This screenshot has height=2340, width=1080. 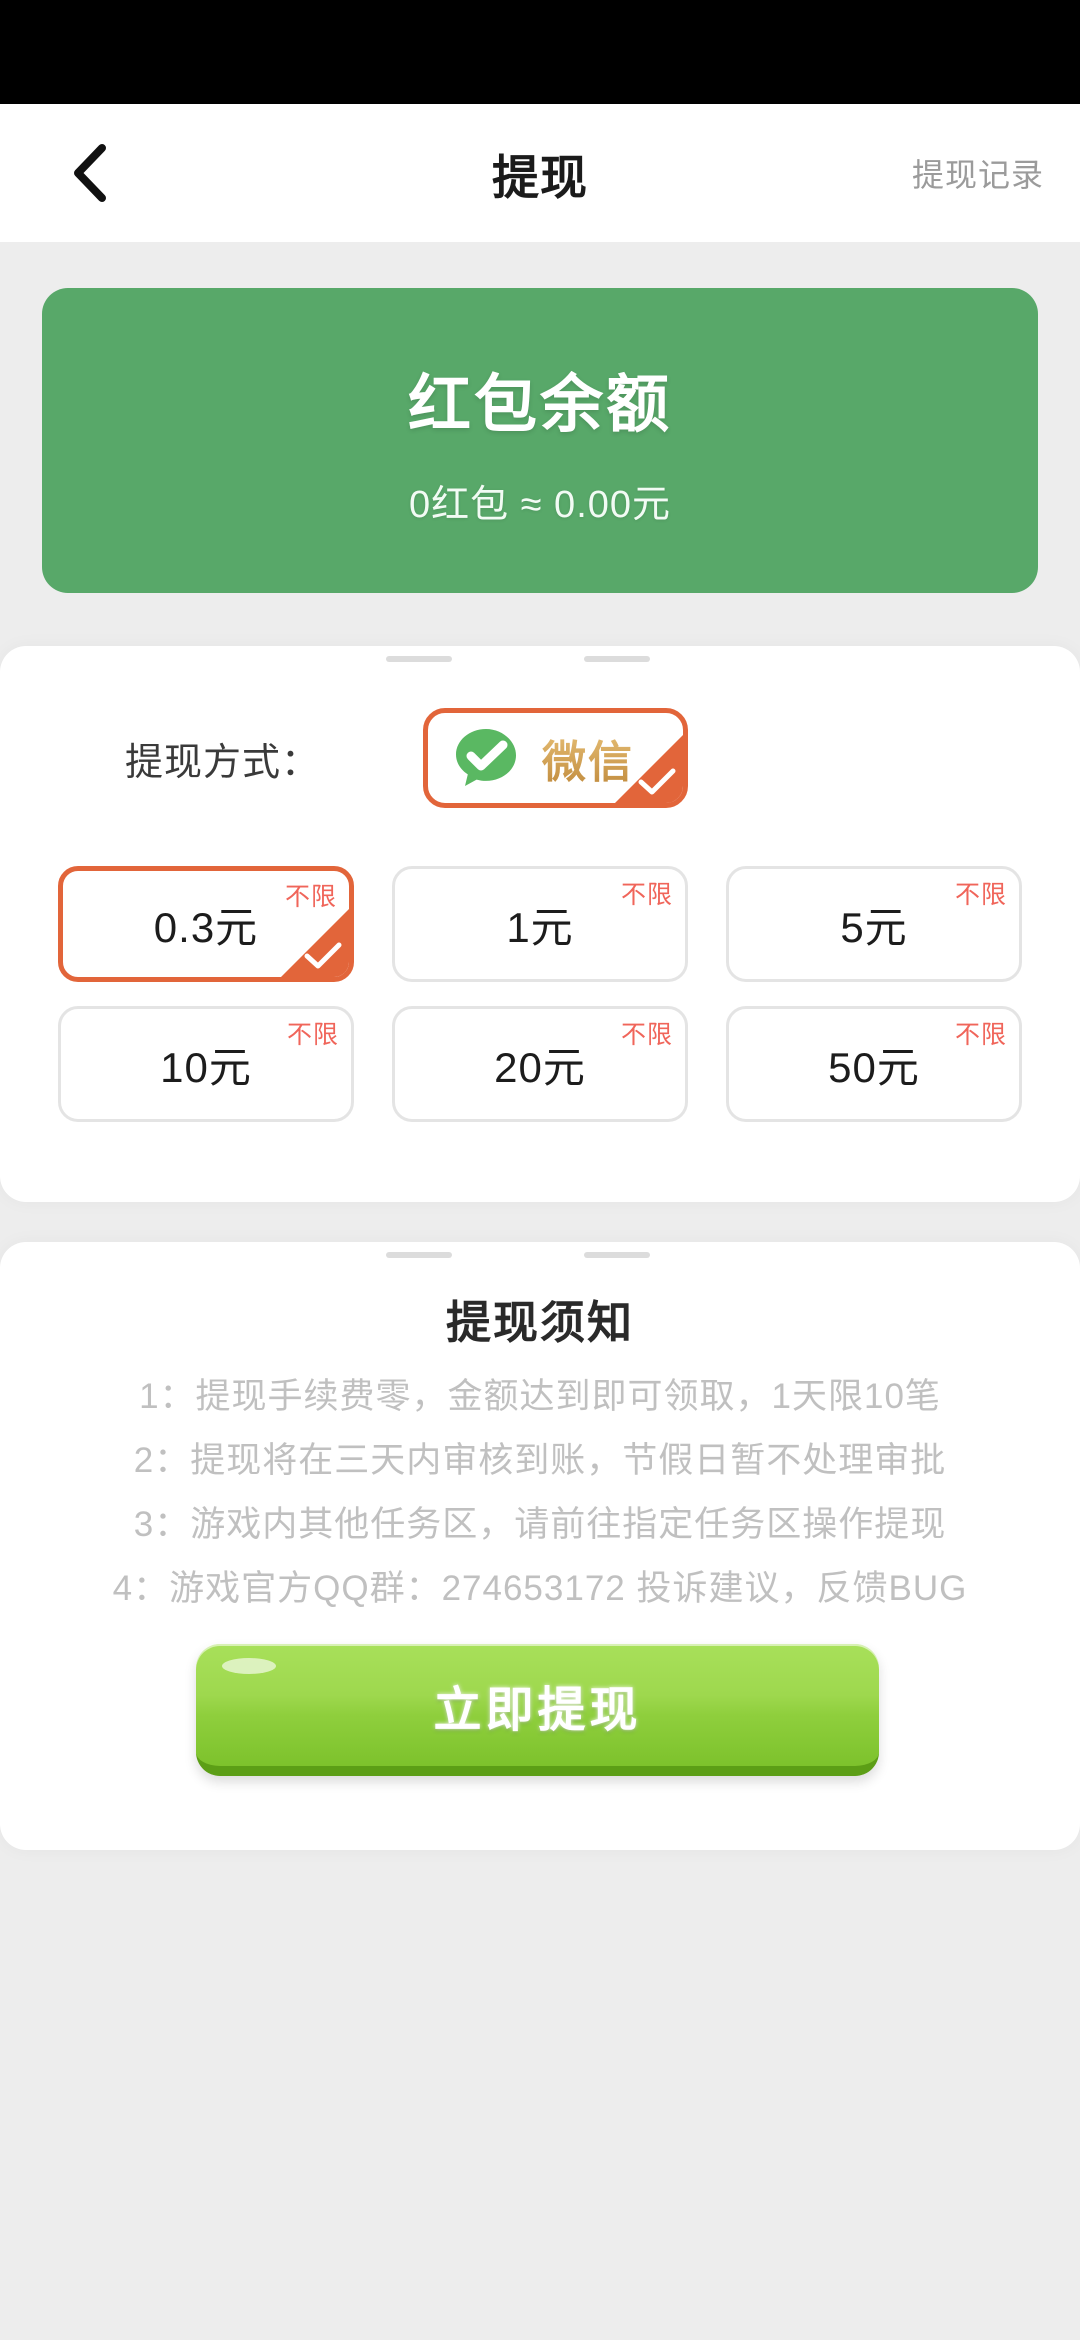 I want to click on amount-value-5: 50元, so click(x=874, y=1067).